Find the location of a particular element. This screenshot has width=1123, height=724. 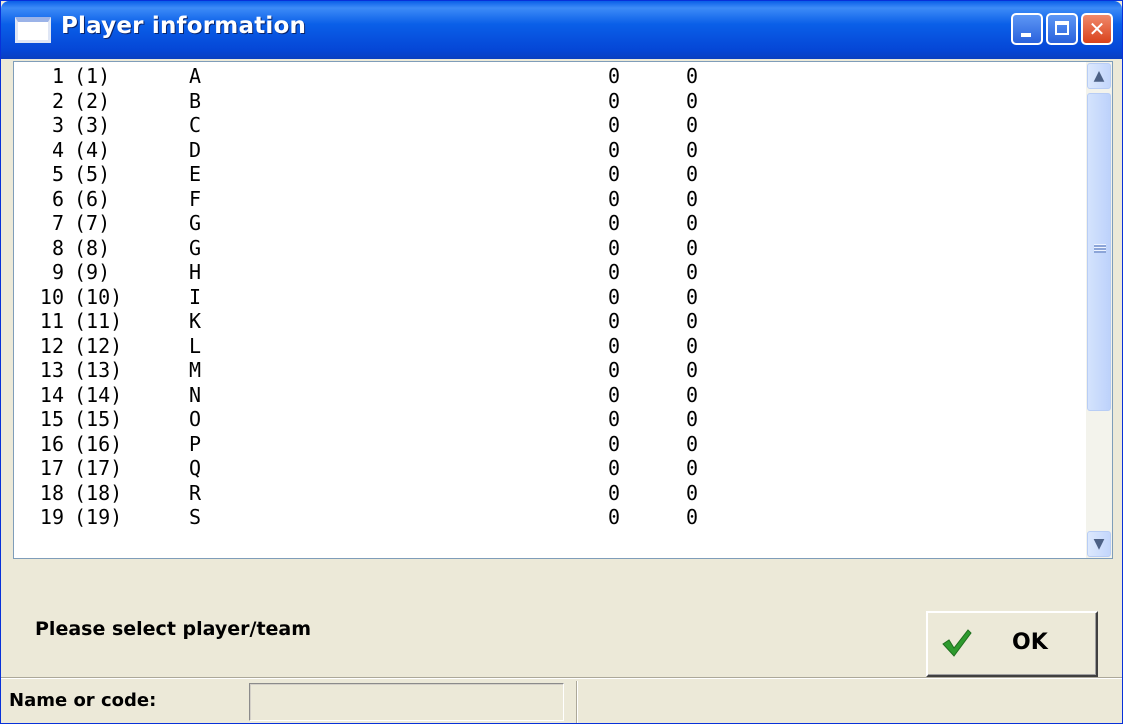

player-code: (2) is located at coordinates (92, 100).